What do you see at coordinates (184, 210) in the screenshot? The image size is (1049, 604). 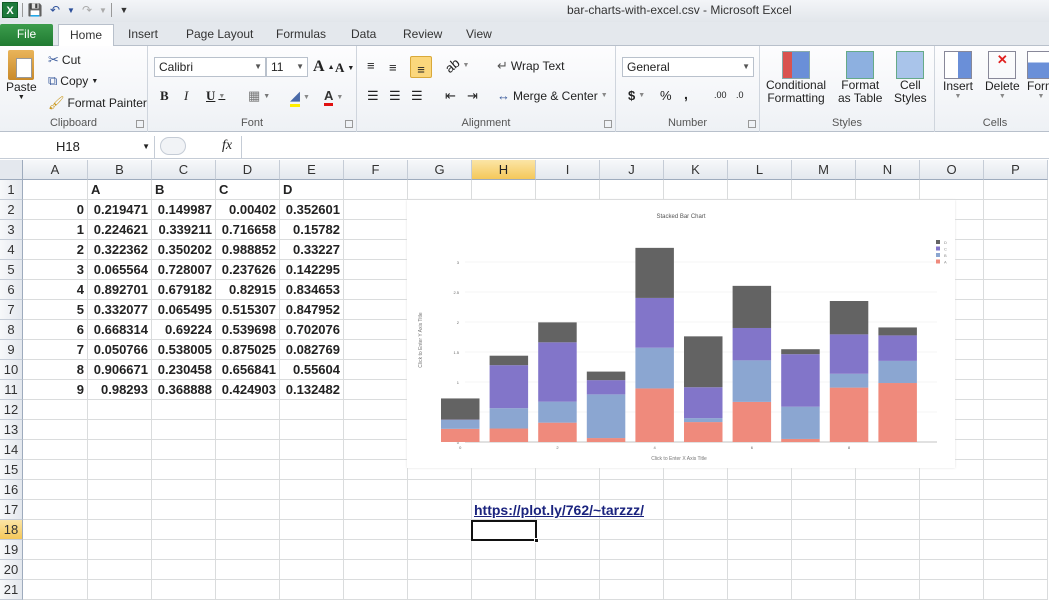 I see `cell-c2: 0.149987` at bounding box center [184, 210].